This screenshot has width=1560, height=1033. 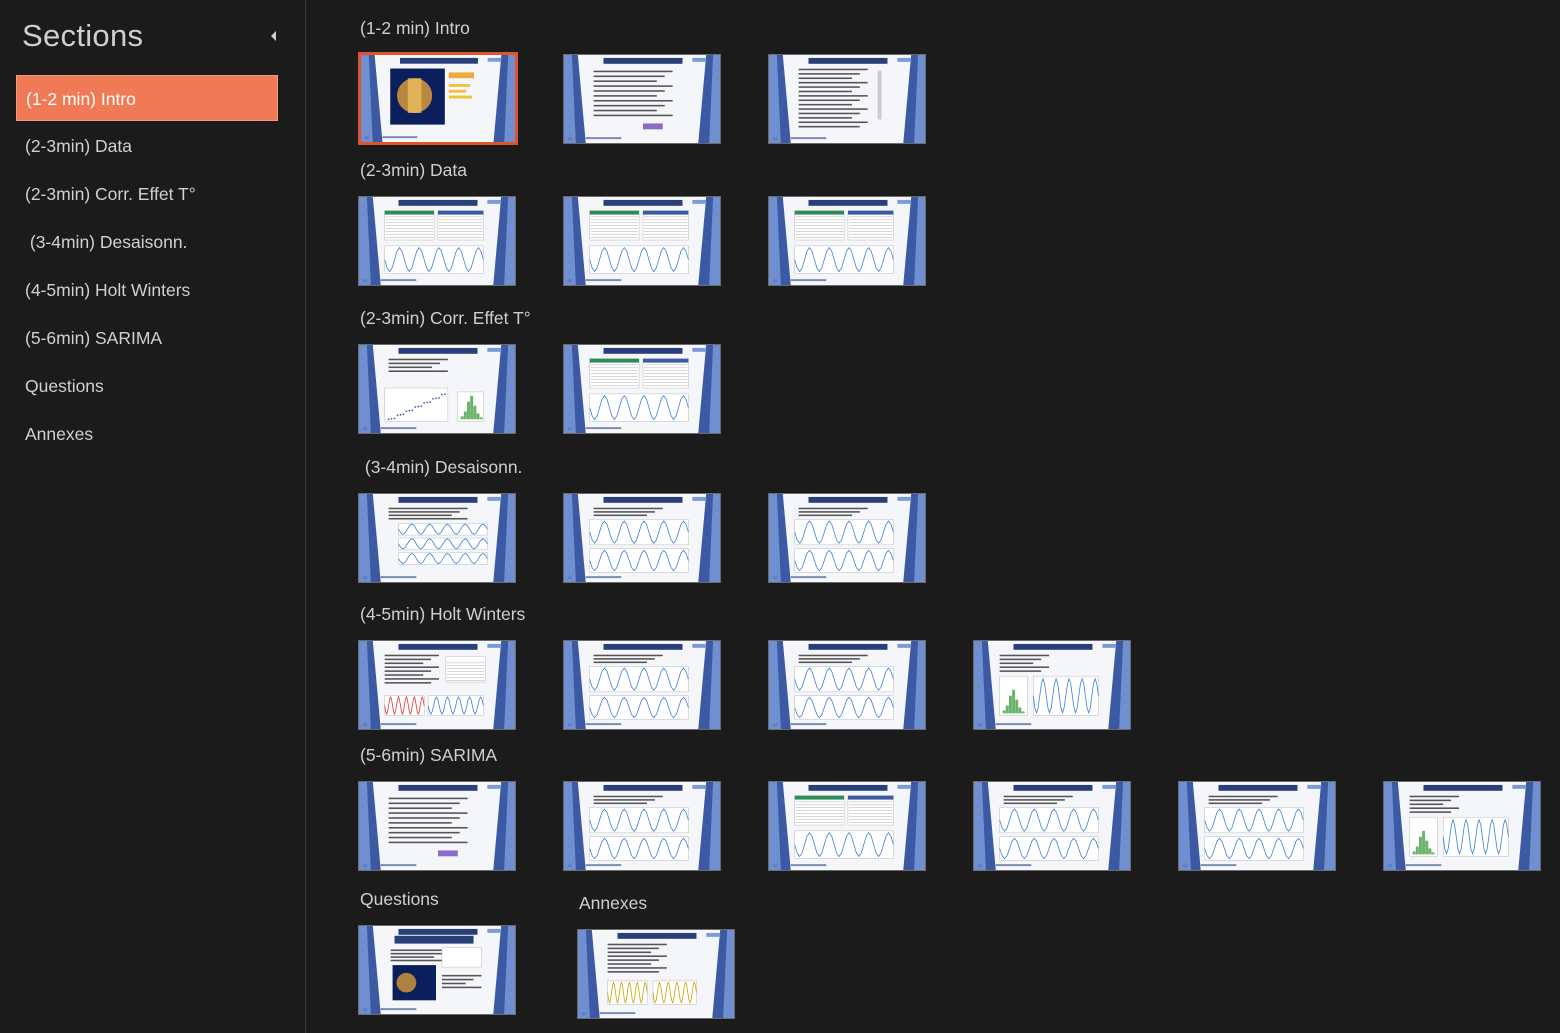 What do you see at coordinates (413, 170) in the screenshot?
I see `section-header: (2-3min) Data` at bounding box center [413, 170].